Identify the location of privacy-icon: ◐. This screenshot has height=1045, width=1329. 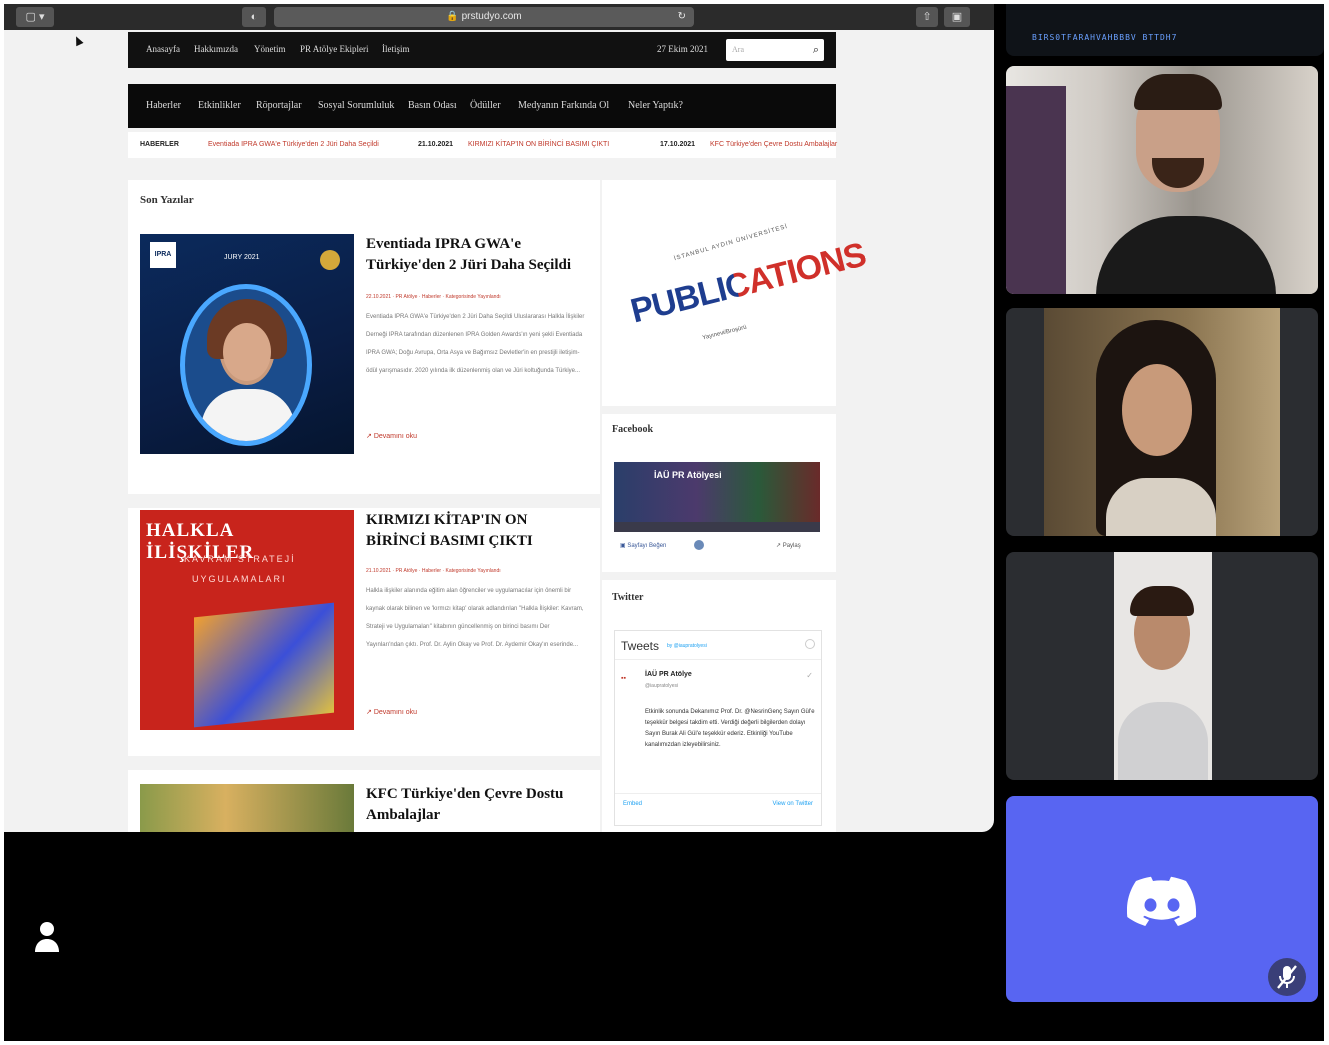
(254, 17).